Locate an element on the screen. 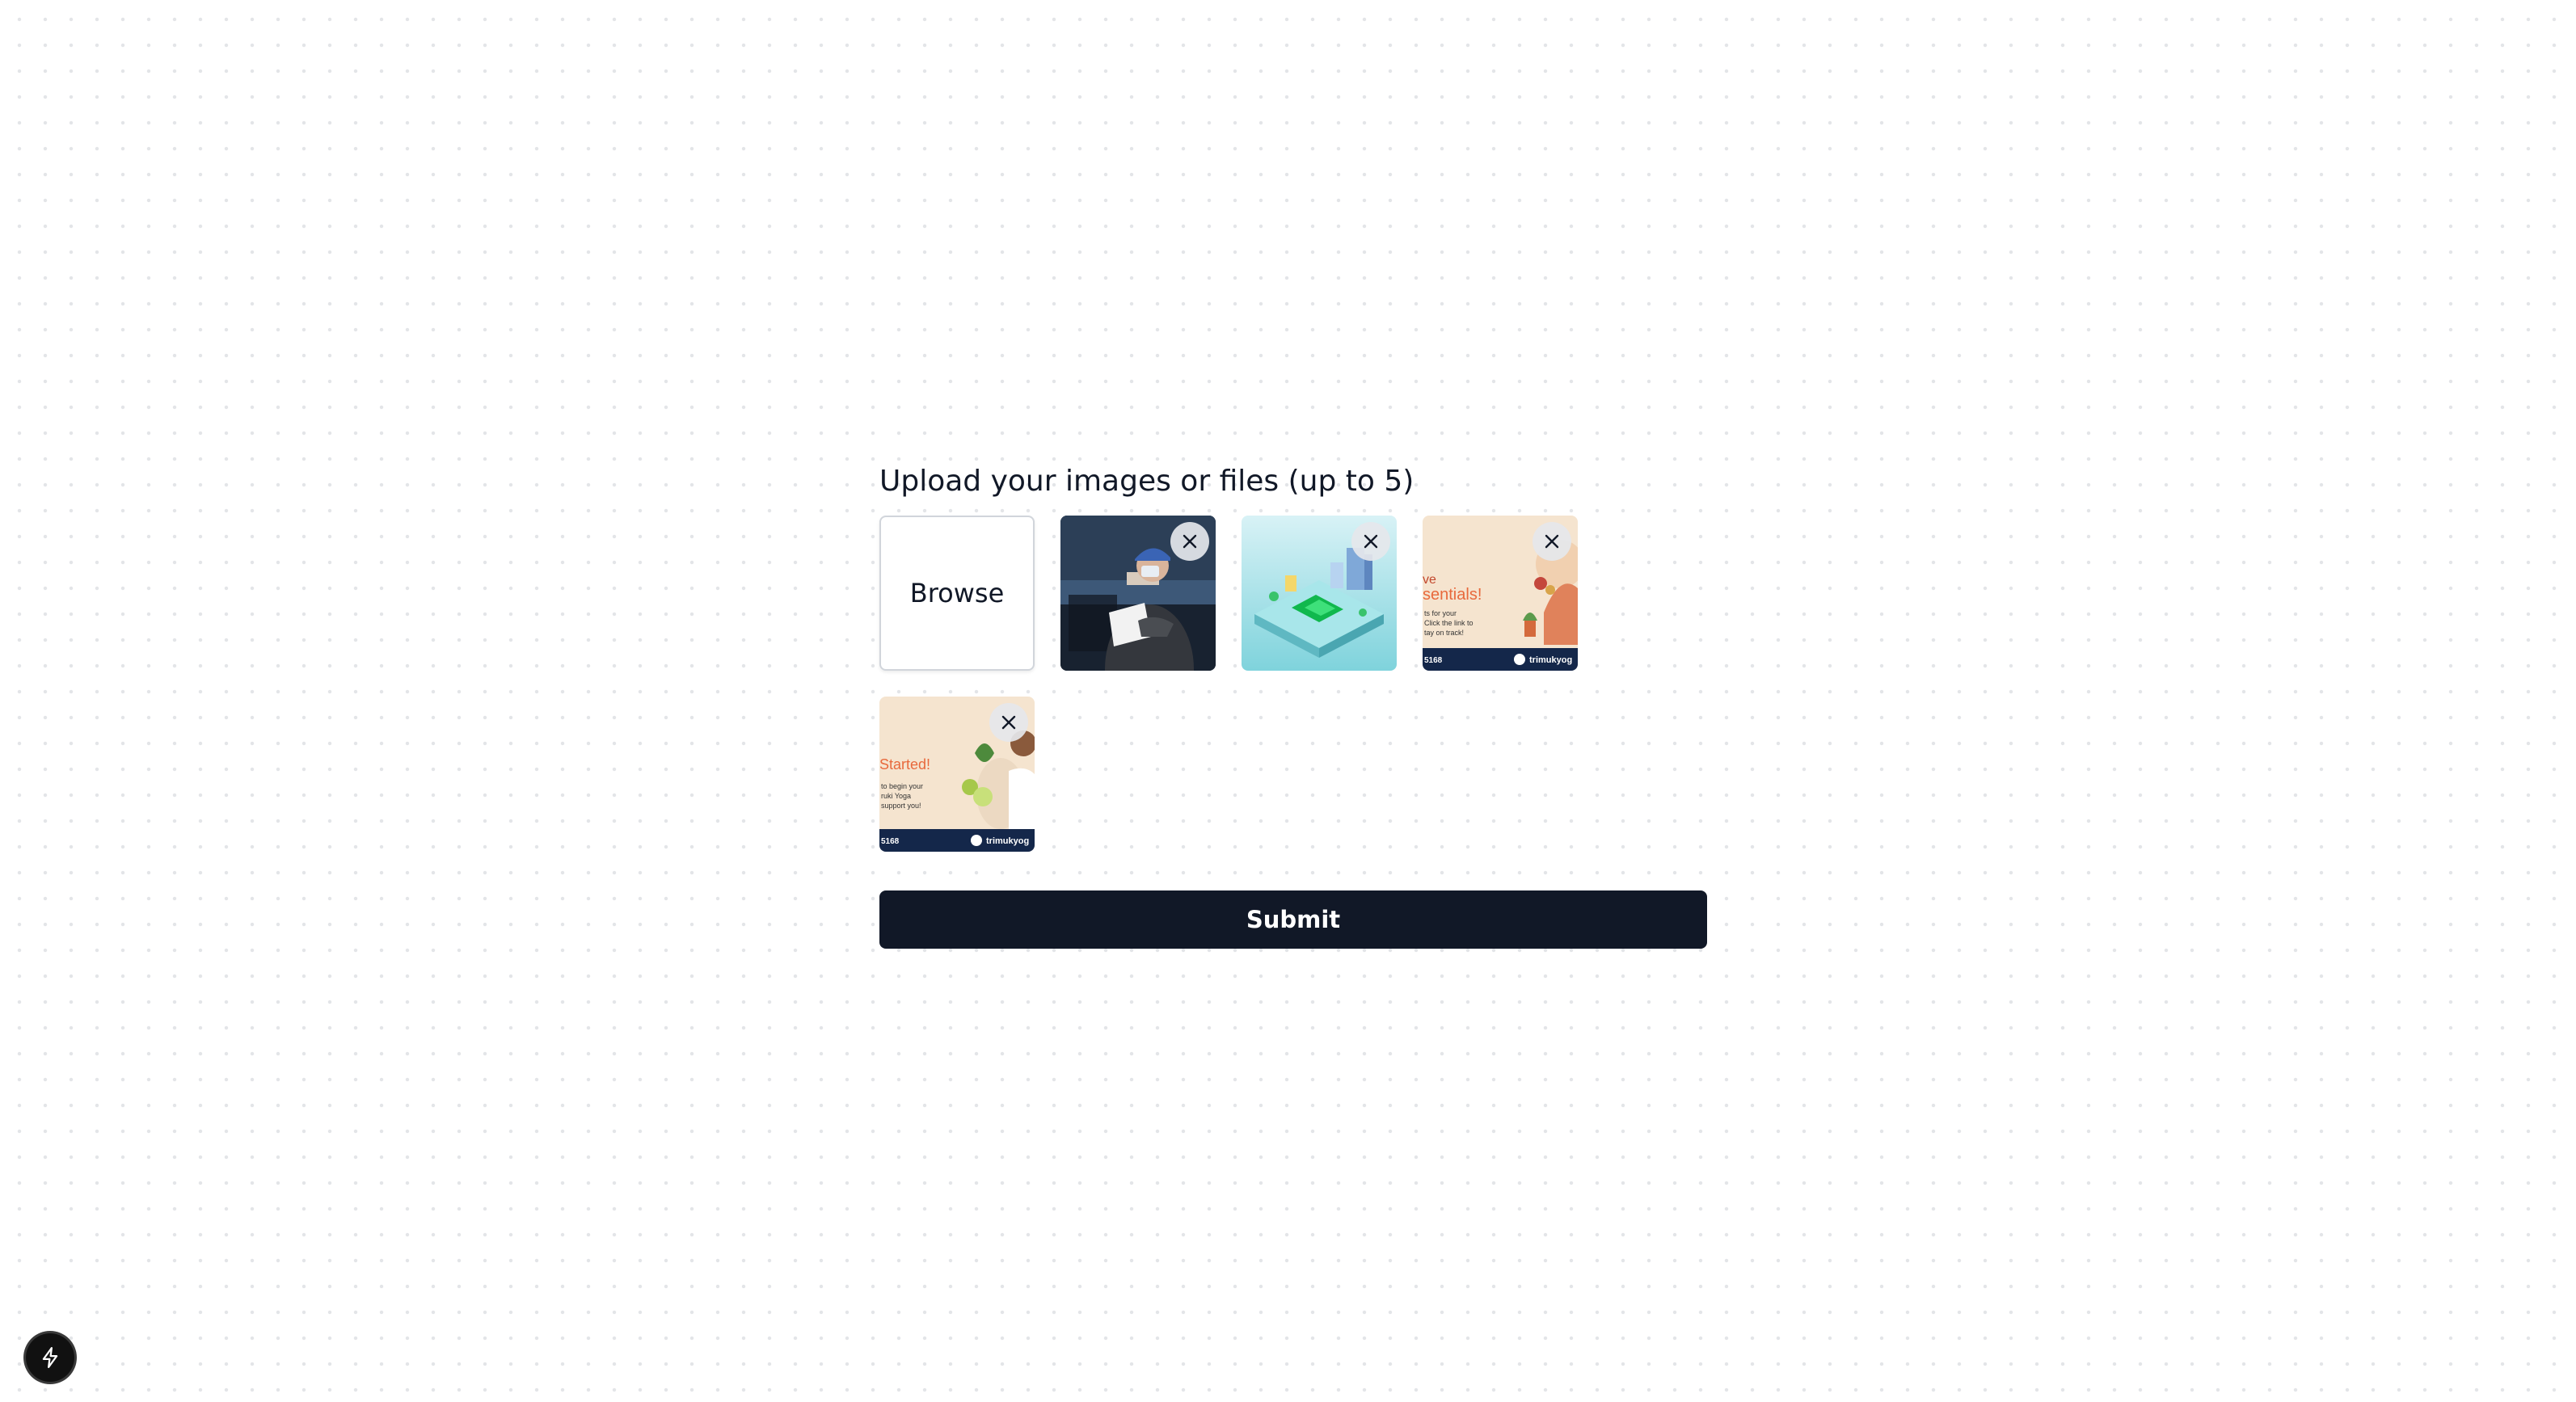  upload-title: Upload your images or files (up to 5) is located at coordinates (1147, 481).